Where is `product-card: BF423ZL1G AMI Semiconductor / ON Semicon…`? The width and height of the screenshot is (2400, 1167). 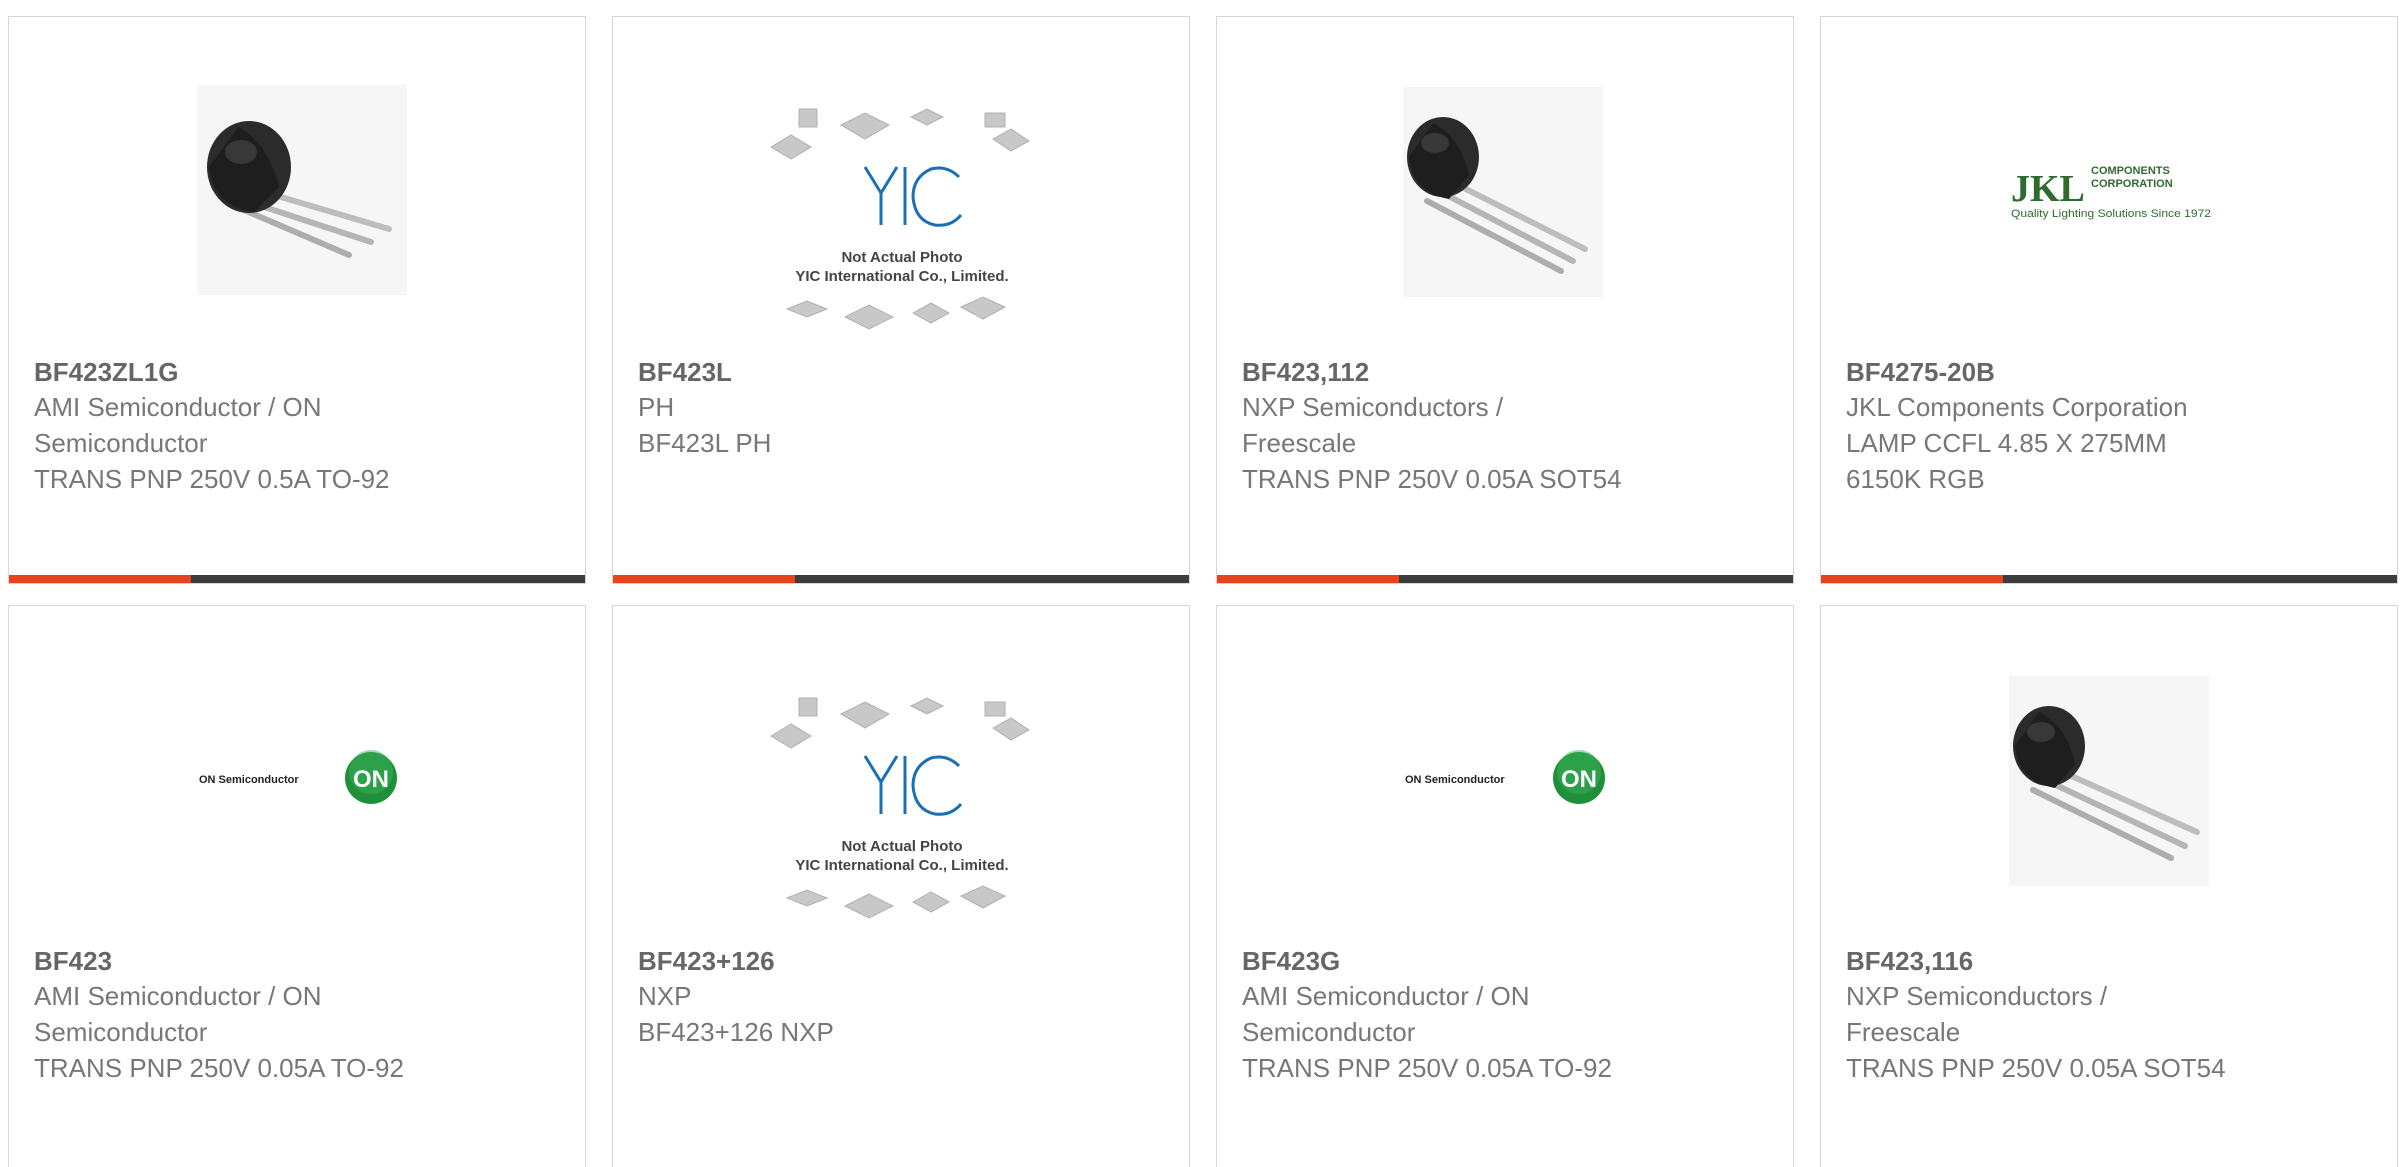
product-card: BF423ZL1G AMI Semiconductor / ON Semicon… is located at coordinates (297, 300).